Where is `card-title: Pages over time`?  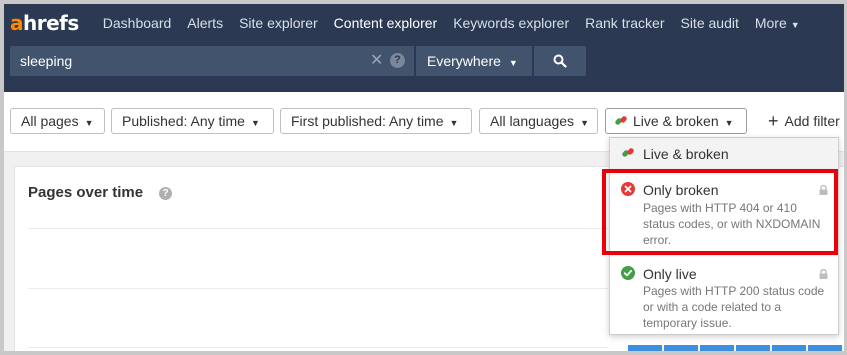
card-title: Pages over time is located at coordinates (86, 192).